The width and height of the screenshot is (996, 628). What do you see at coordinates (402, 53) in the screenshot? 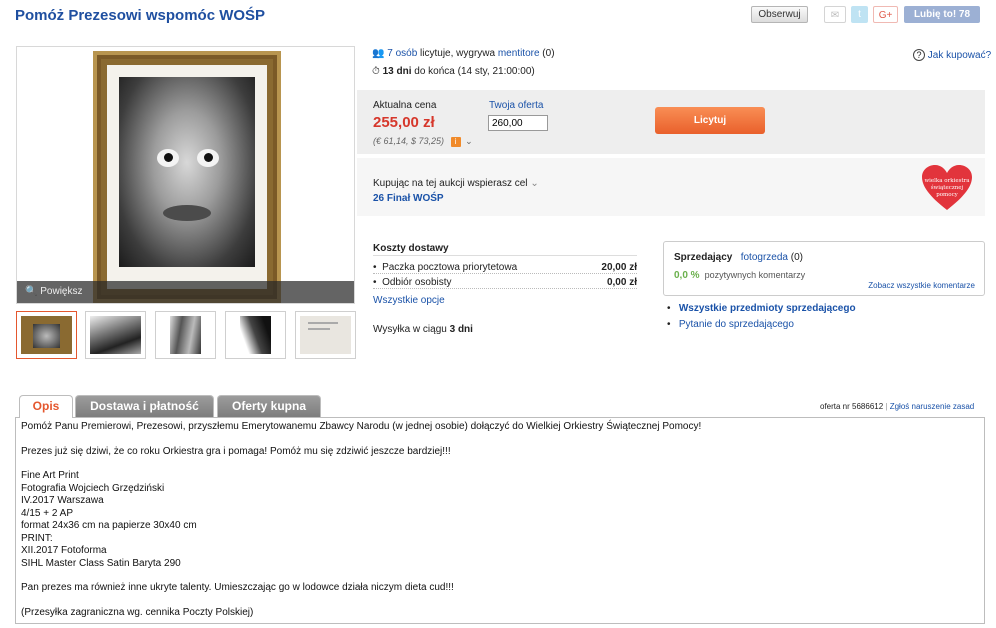
I see `bidders-link: 7 osób` at bounding box center [402, 53].